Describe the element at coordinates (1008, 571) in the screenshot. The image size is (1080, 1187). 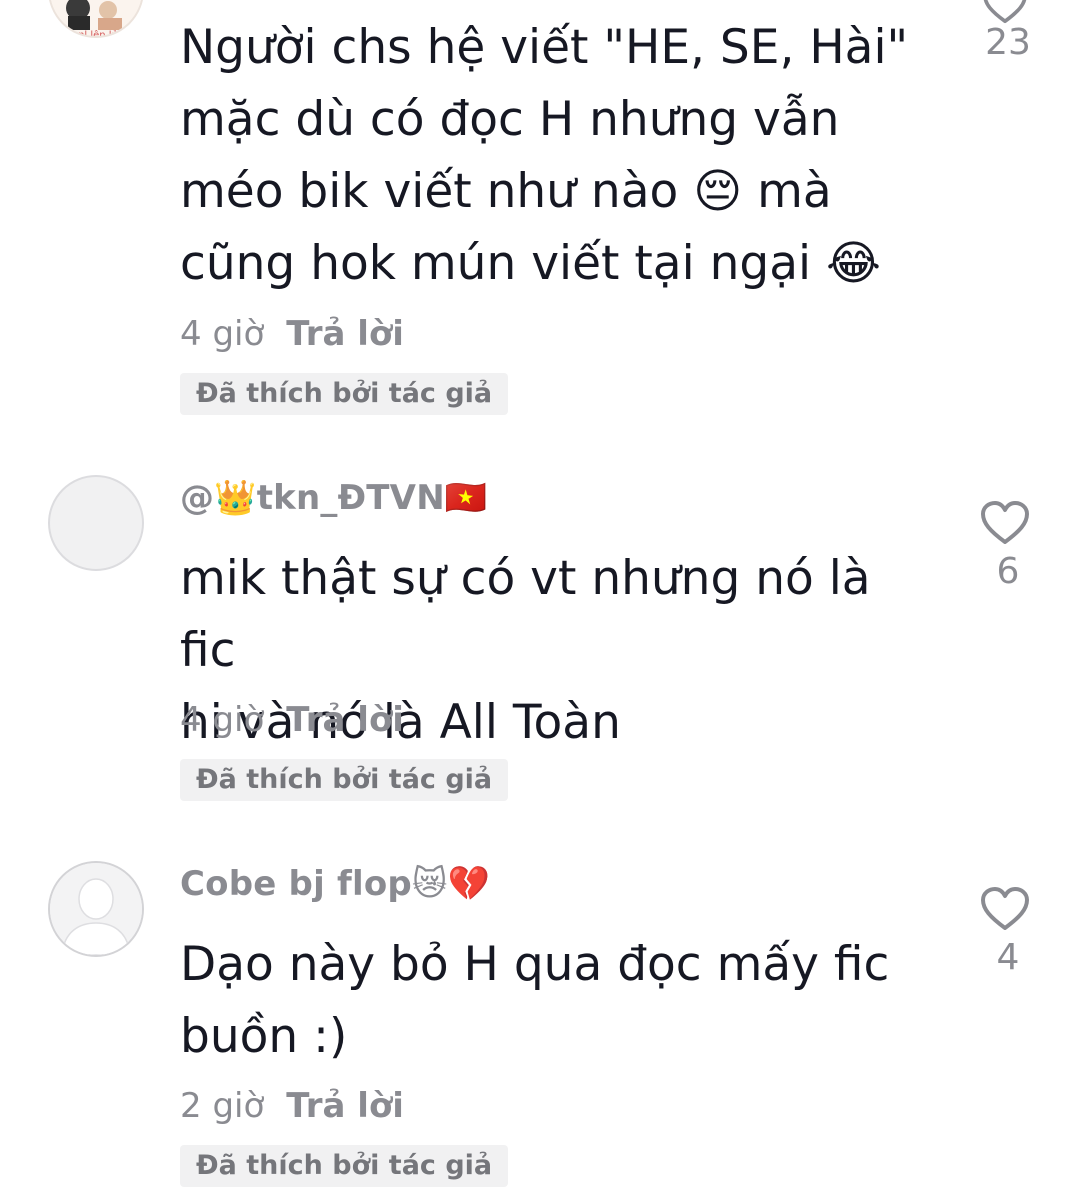
I see `like-count: 6` at that location.